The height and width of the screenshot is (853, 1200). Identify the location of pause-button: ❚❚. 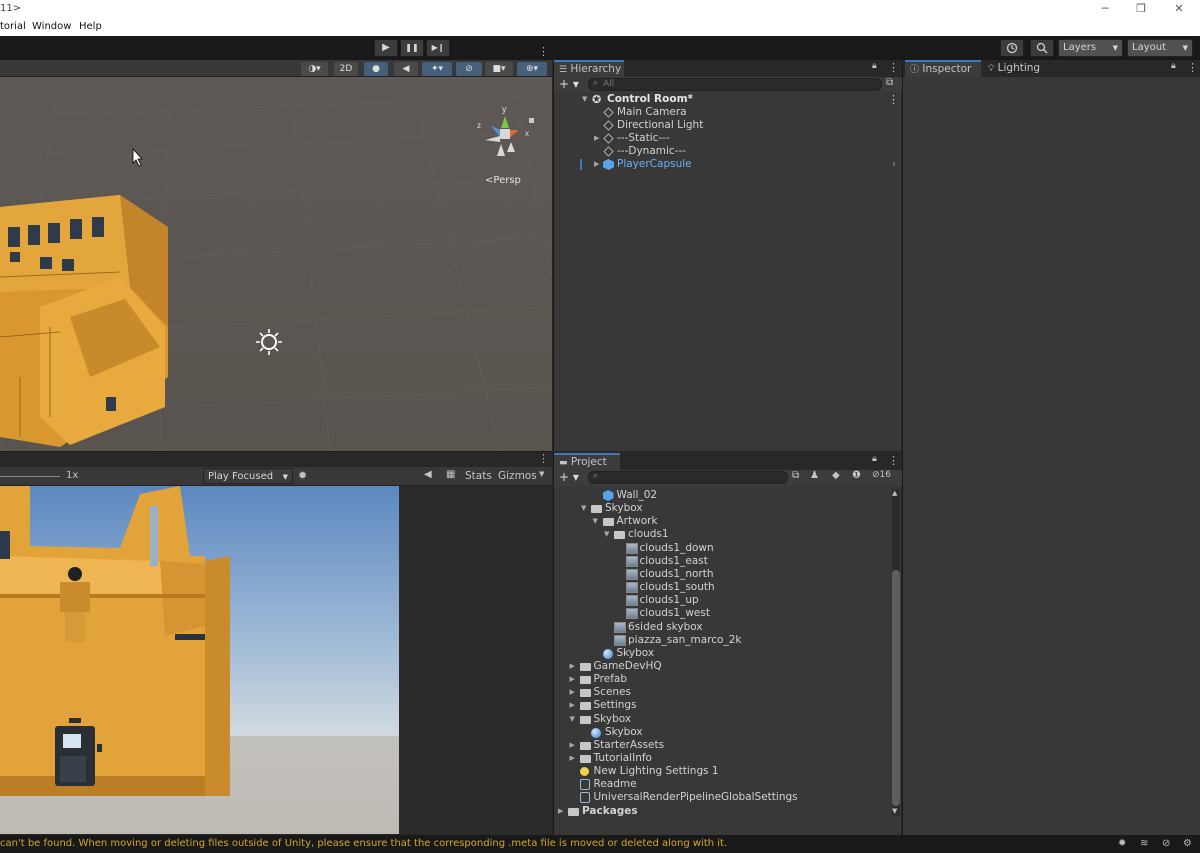
(412, 48).